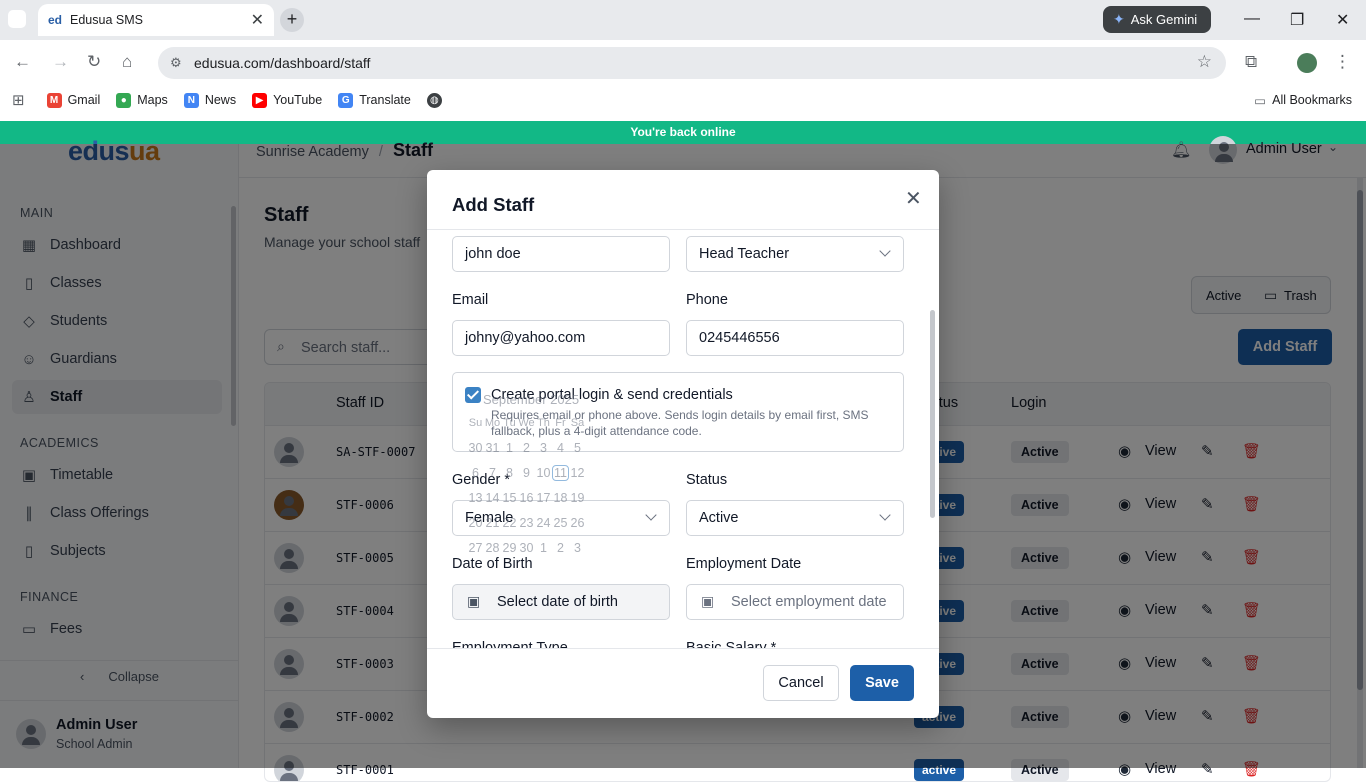  What do you see at coordinates (493, 204) in the screenshot?
I see `modal-title: Add Staff` at bounding box center [493, 204].